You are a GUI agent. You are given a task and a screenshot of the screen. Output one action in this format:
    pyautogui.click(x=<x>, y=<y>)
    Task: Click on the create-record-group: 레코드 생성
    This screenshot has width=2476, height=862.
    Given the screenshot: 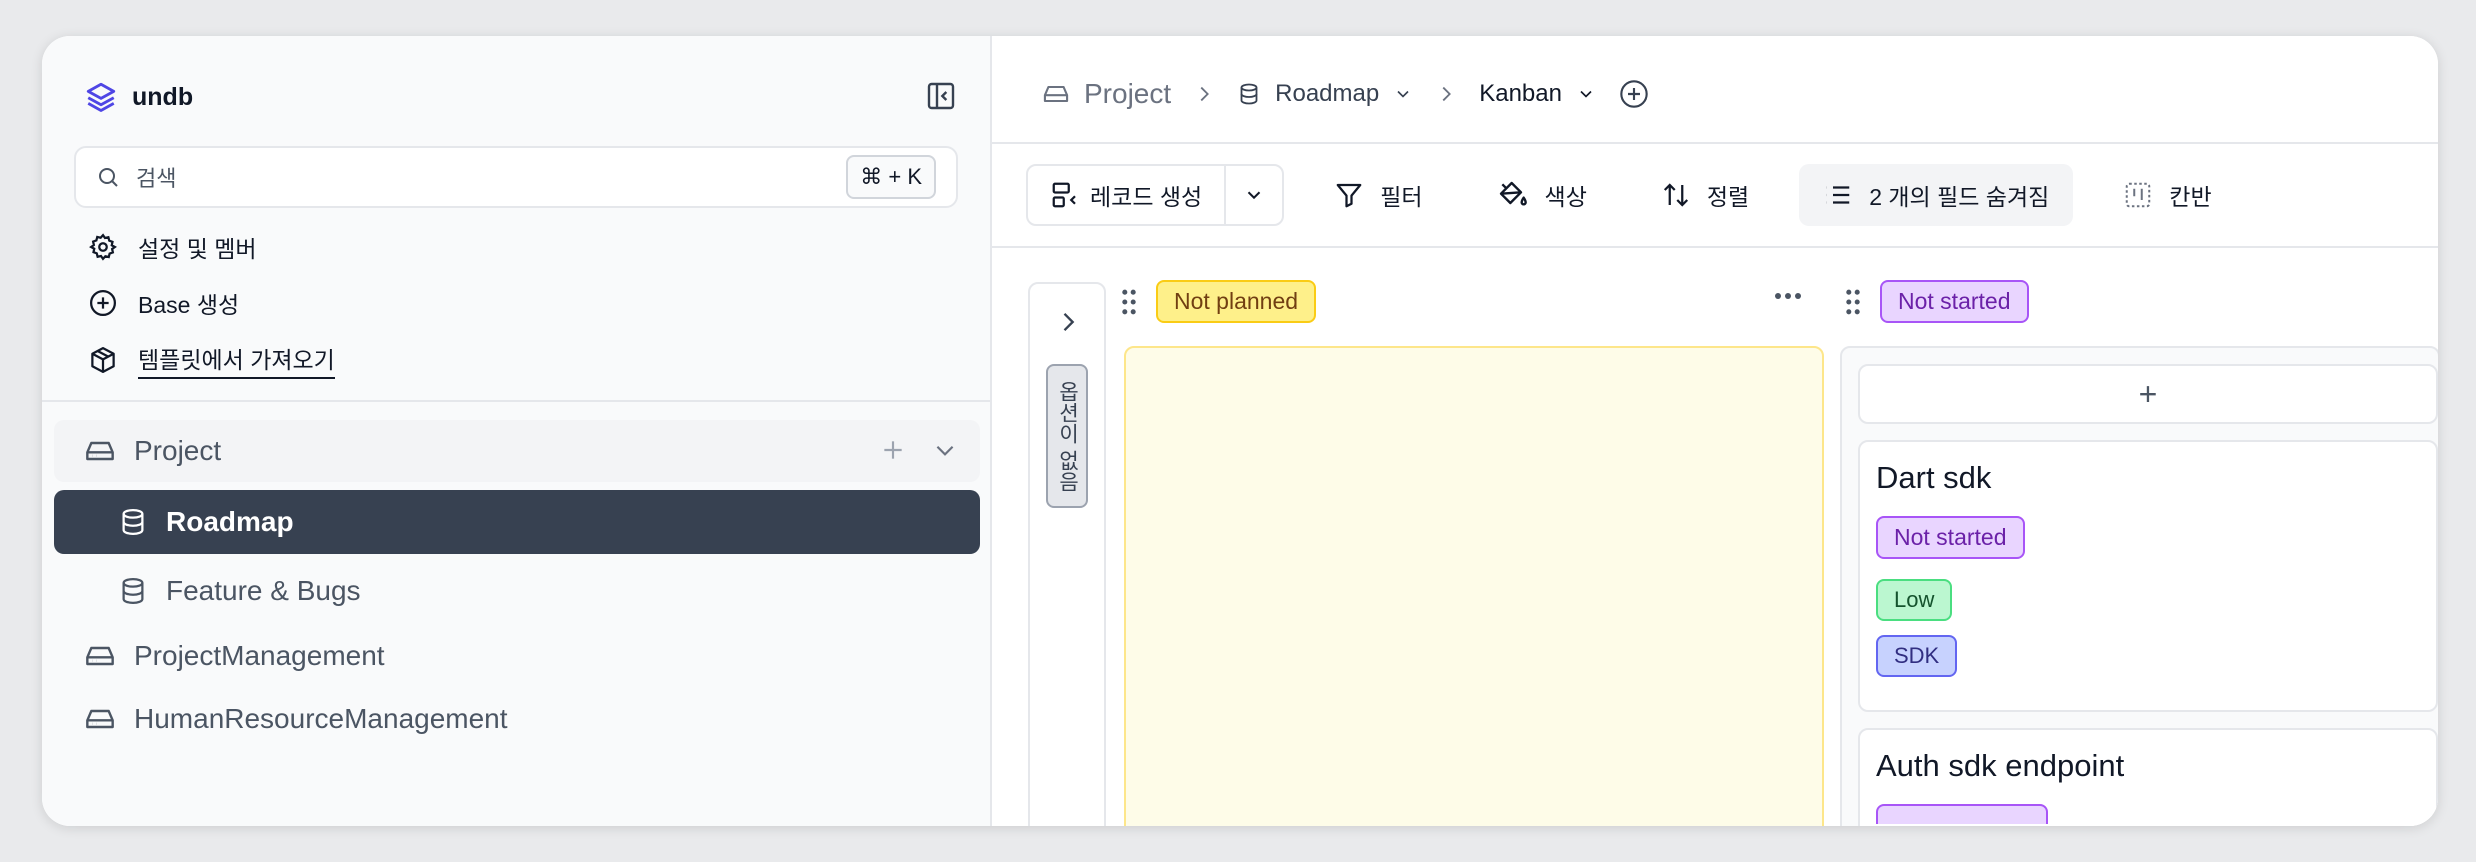 What is the action you would take?
    pyautogui.click(x=1155, y=195)
    